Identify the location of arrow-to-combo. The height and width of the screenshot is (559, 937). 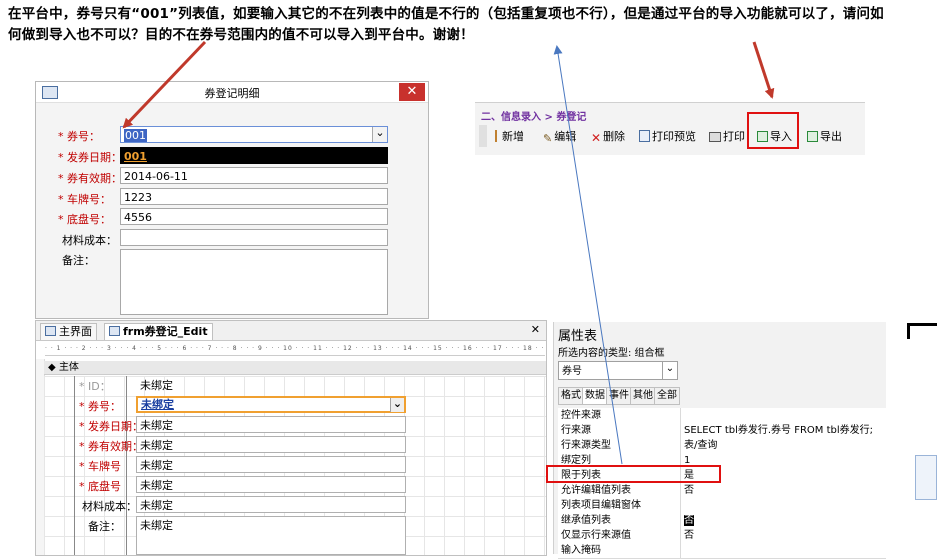
(164, 84).